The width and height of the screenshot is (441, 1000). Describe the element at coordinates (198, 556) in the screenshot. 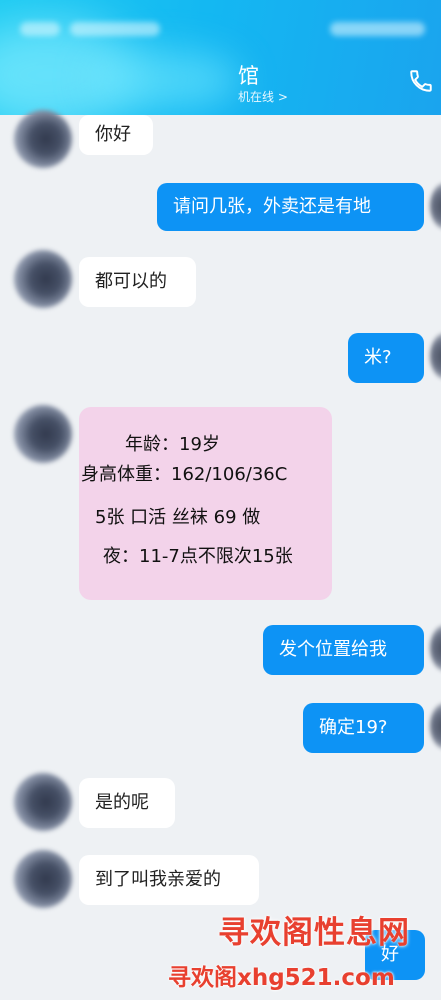

I see `card-line: 夜：11-7点不限次15张` at that location.